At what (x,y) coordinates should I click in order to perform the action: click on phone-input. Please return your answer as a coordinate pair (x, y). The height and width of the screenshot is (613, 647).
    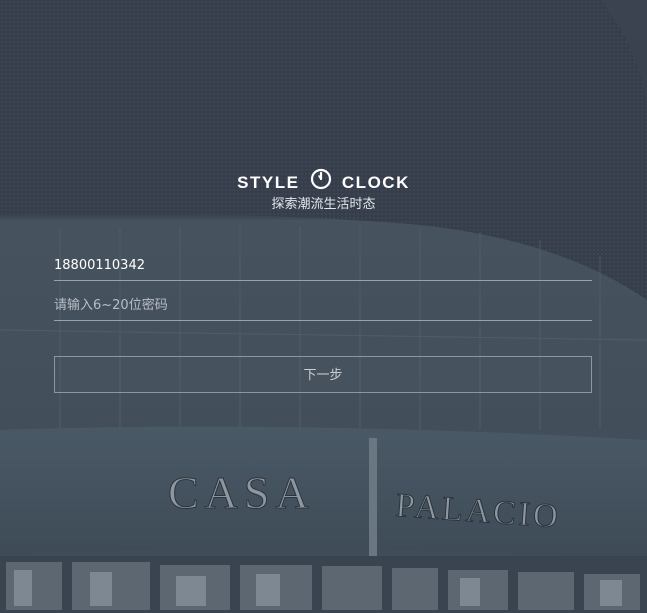
    Looking at the image, I should click on (323, 265).